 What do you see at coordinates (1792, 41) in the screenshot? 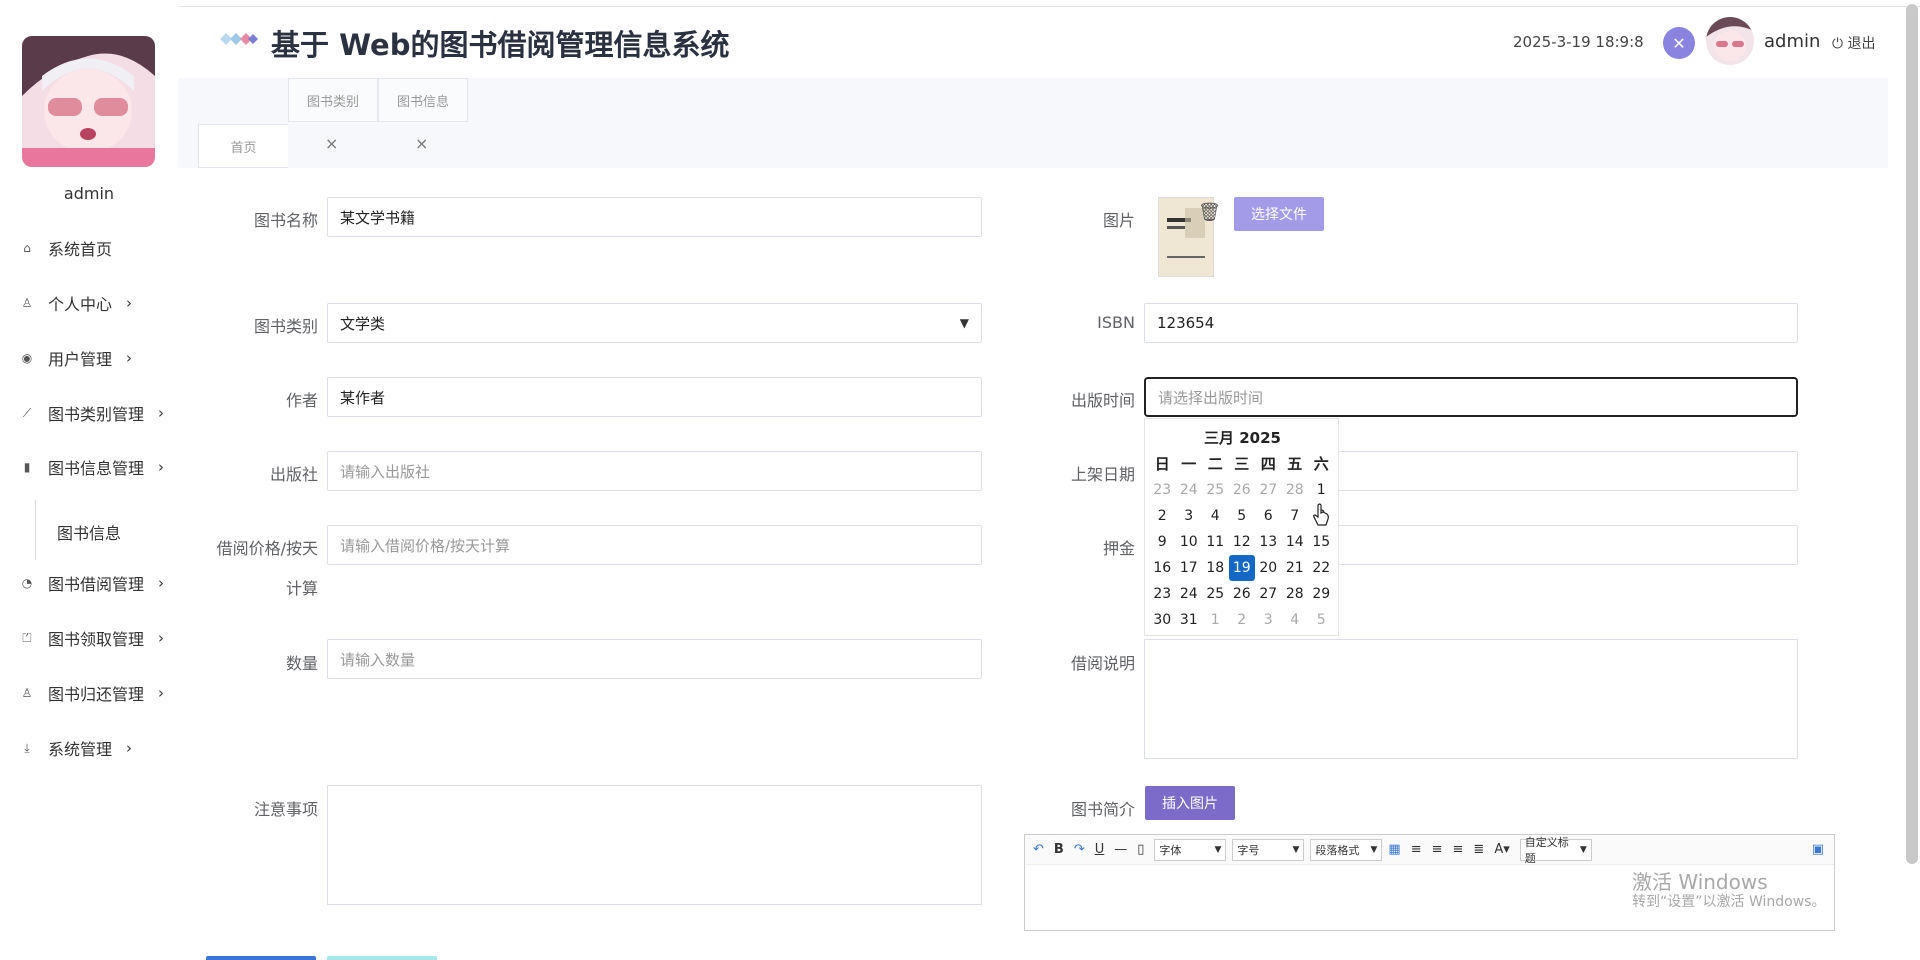
I see `header-username: admin` at bounding box center [1792, 41].